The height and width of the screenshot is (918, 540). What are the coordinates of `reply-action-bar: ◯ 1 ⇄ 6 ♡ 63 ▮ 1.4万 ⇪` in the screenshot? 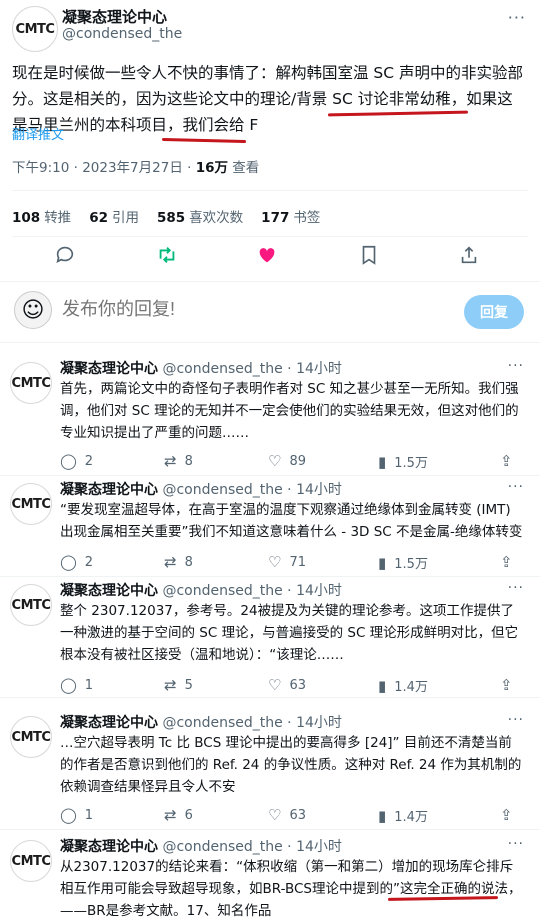 It's located at (295, 816).